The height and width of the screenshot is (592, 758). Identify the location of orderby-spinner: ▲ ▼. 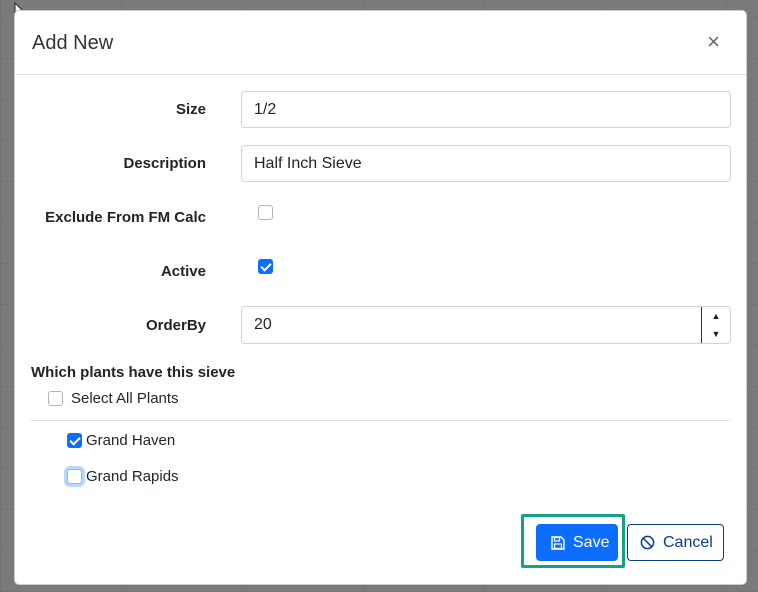
(715, 325).